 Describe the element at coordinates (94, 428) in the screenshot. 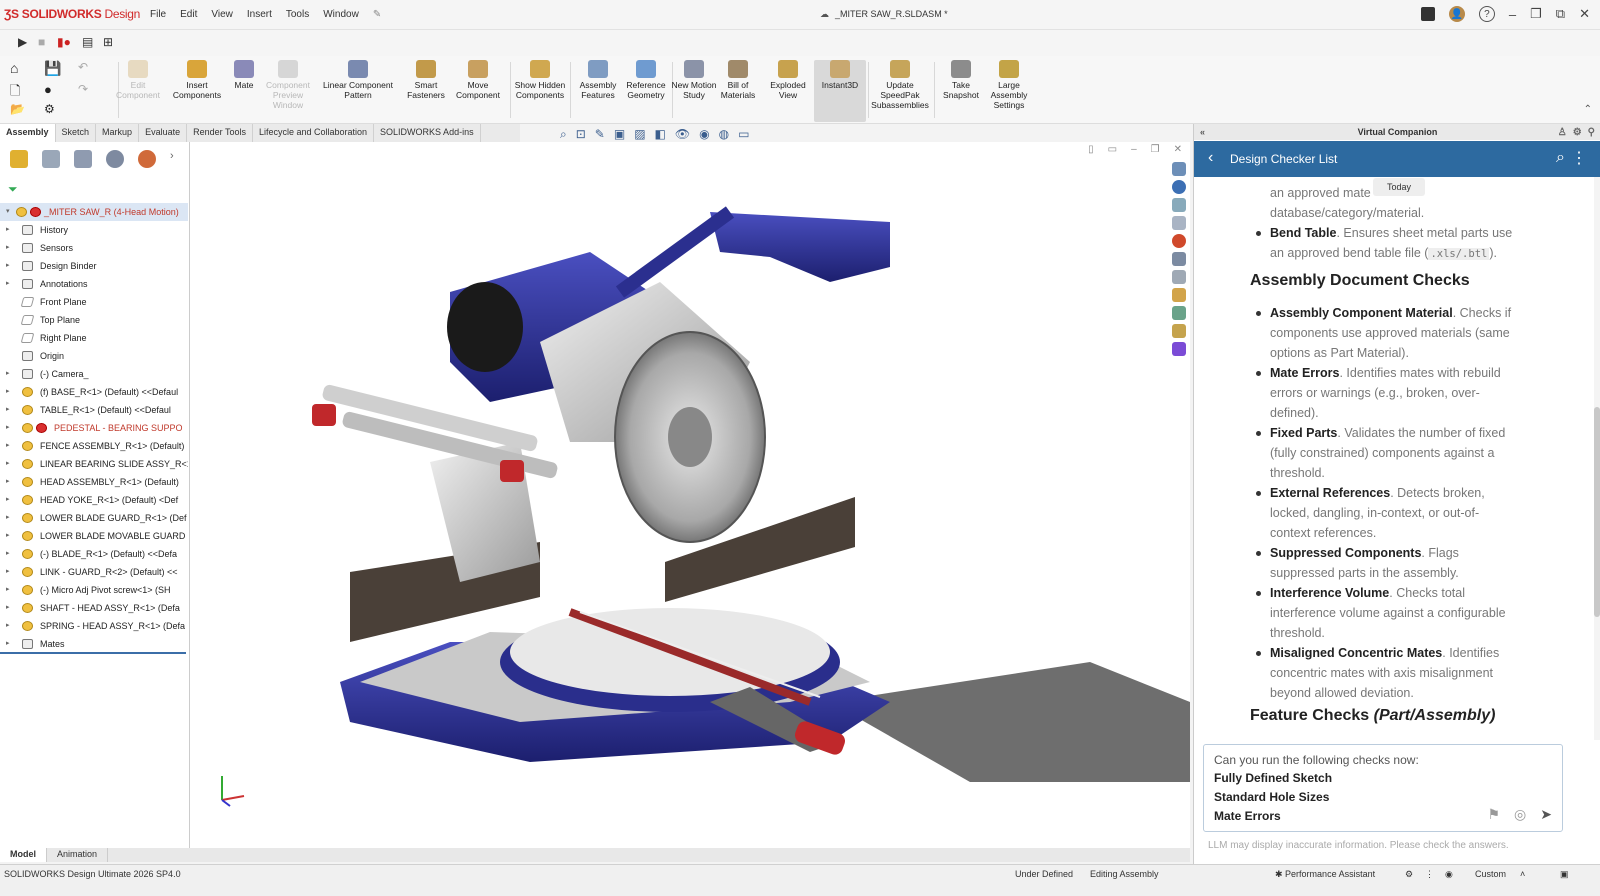

I see `tree-item: ▸ PEDESTAL - BEARING SUPPO` at that location.